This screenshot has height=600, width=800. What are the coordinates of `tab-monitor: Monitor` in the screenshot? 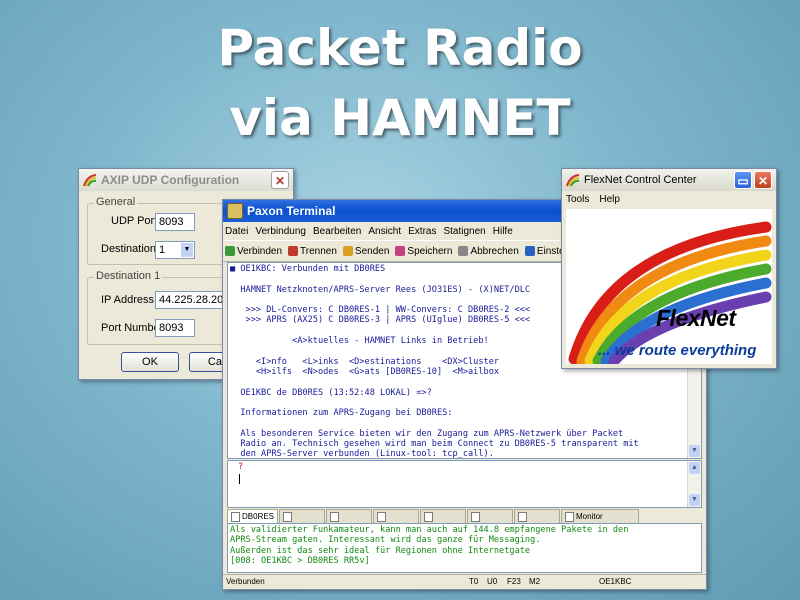 It's located at (600, 516).